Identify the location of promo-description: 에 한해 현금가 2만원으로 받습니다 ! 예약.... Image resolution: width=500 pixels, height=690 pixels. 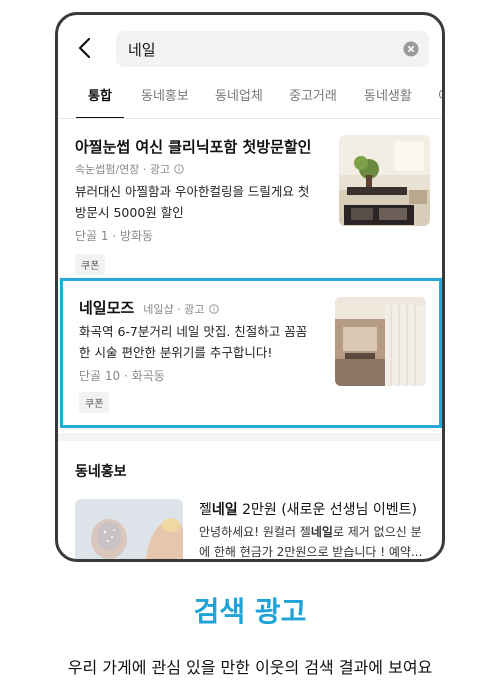
(311, 552).